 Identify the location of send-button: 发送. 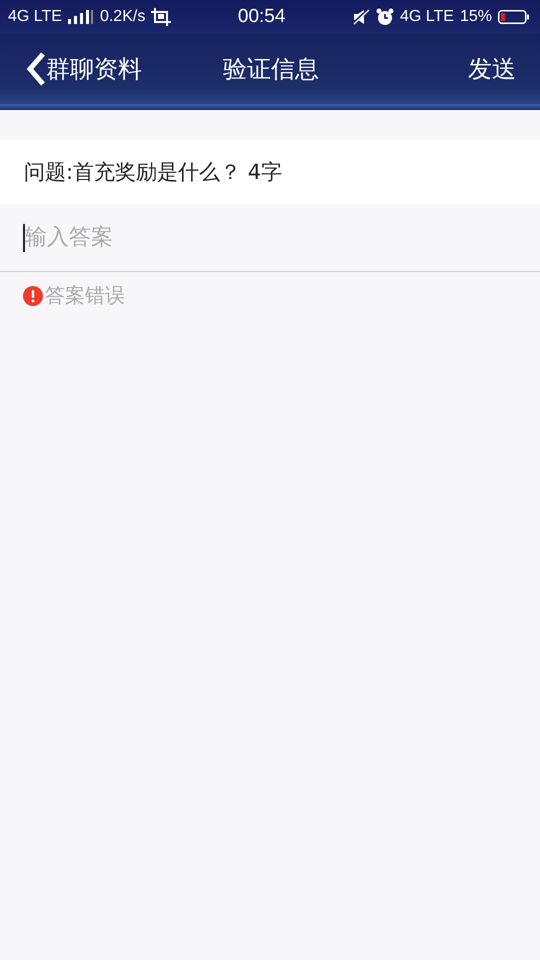
(492, 69).